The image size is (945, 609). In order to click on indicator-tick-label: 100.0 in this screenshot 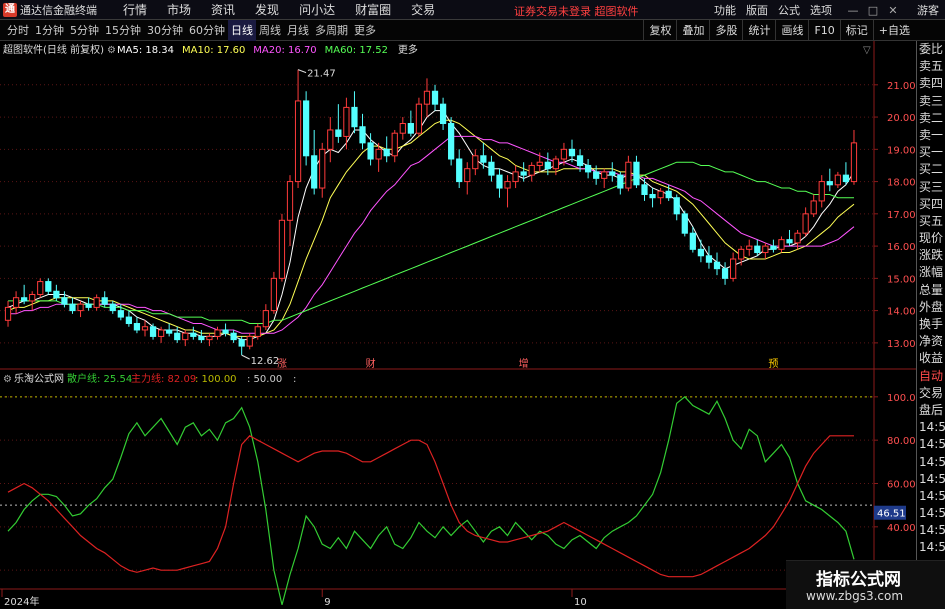, I will do `click(901, 398)`.